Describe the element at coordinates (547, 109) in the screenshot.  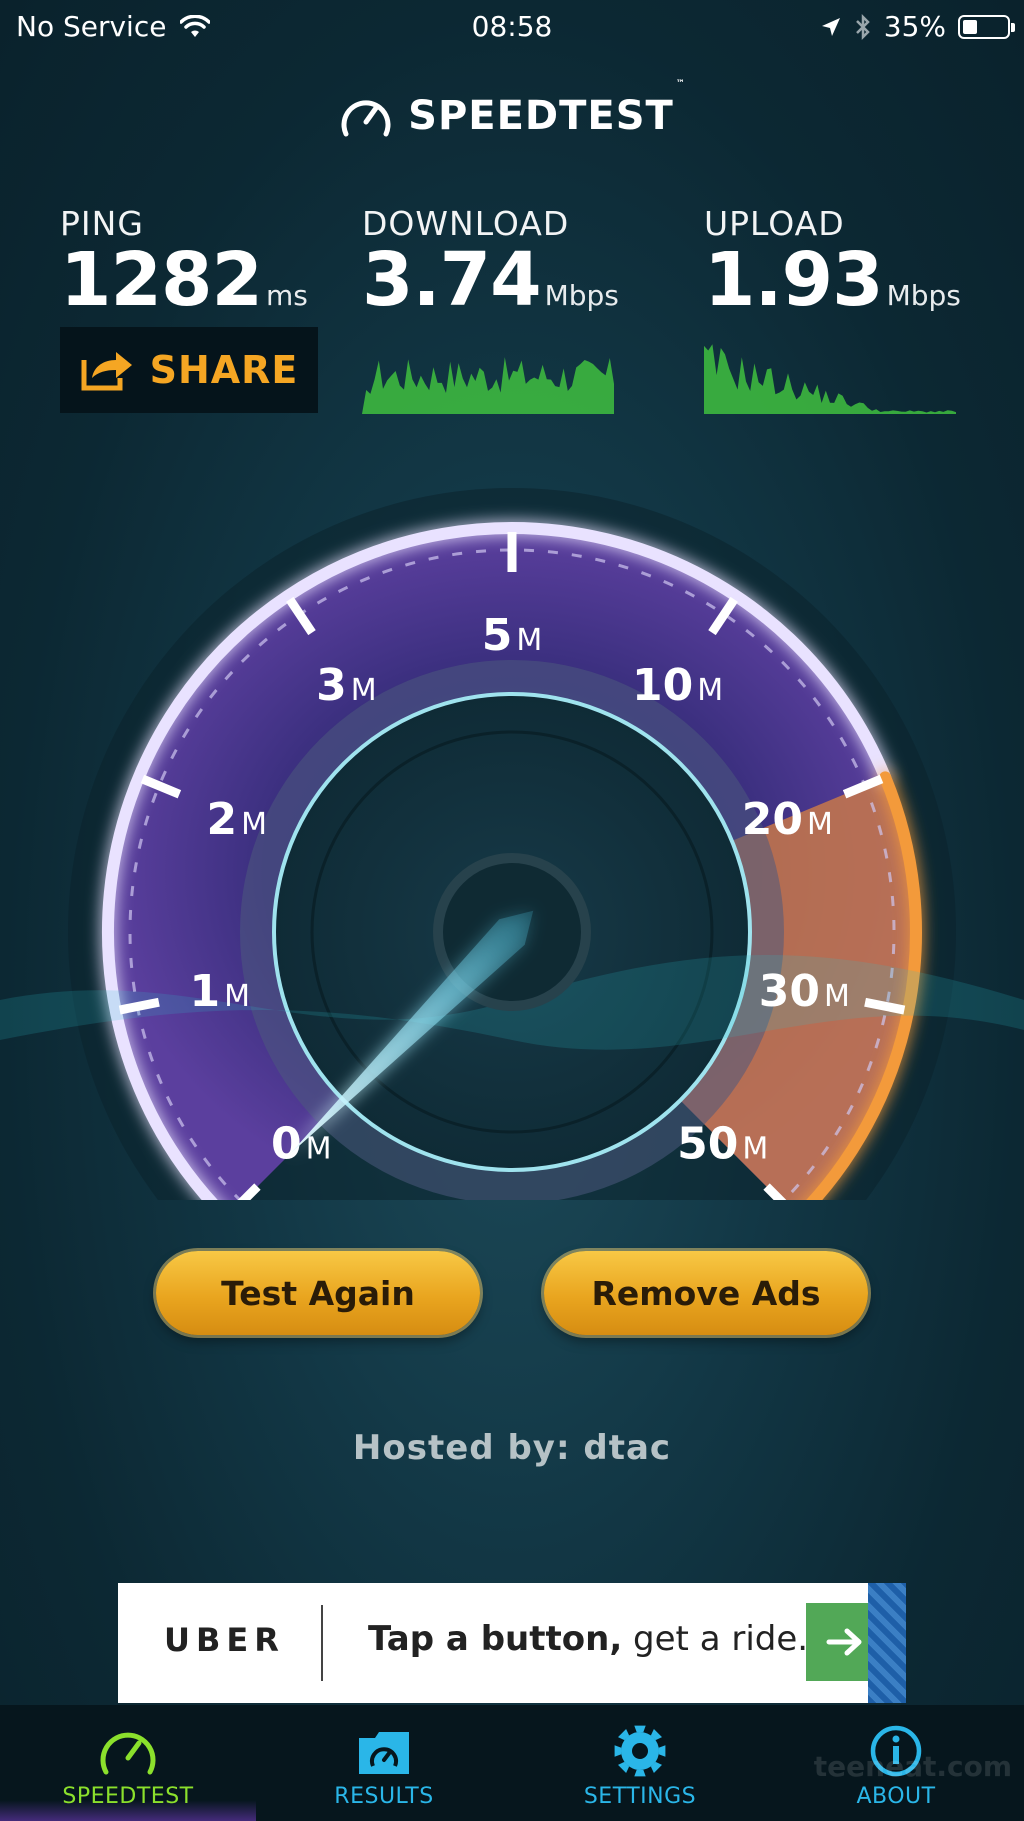
I see `app-title: SPEEDTEST™` at that location.